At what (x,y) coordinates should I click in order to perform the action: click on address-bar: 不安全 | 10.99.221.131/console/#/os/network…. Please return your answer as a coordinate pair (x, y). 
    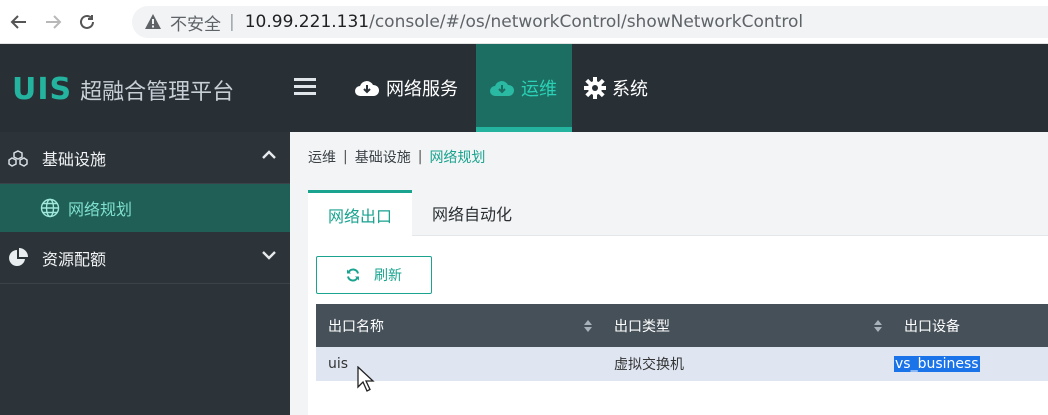
    Looking at the image, I should click on (590, 22).